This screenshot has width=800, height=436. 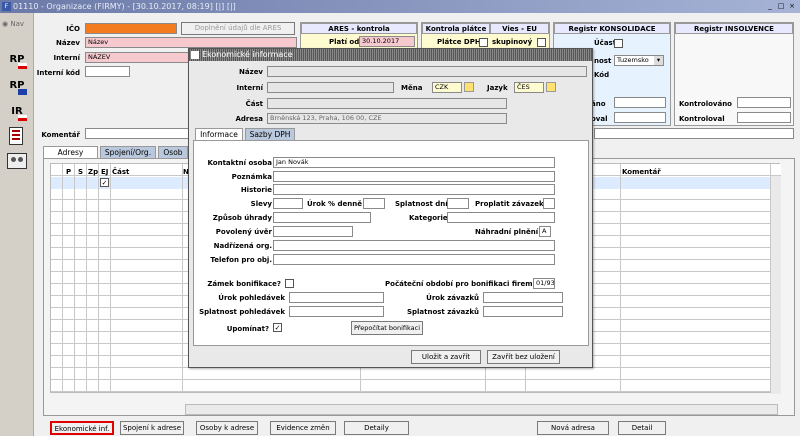 I want to click on ucast-label: Účast, so click(x=605, y=43).